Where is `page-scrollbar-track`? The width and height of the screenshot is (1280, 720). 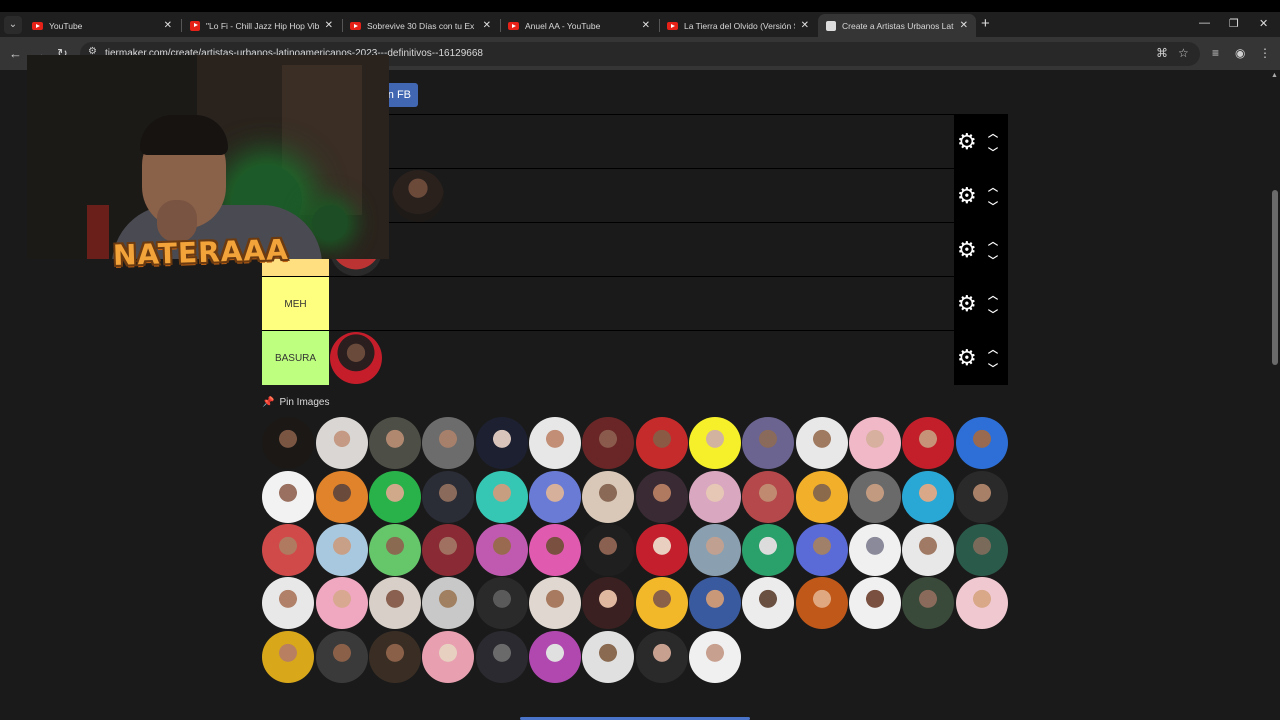
page-scrollbar-track is located at coordinates (1275, 395).